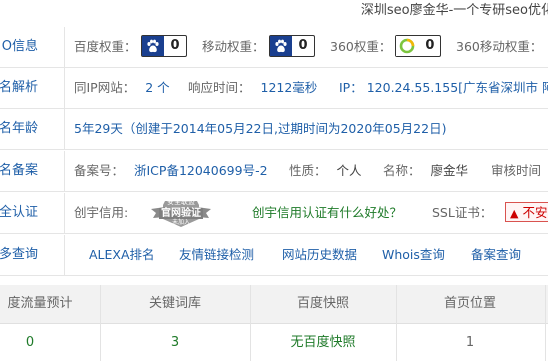 This screenshot has width=548, height=362. What do you see at coordinates (499, 46) in the screenshot?
I see `360-mobile-weight-label: 360移动权重：` at bounding box center [499, 46].